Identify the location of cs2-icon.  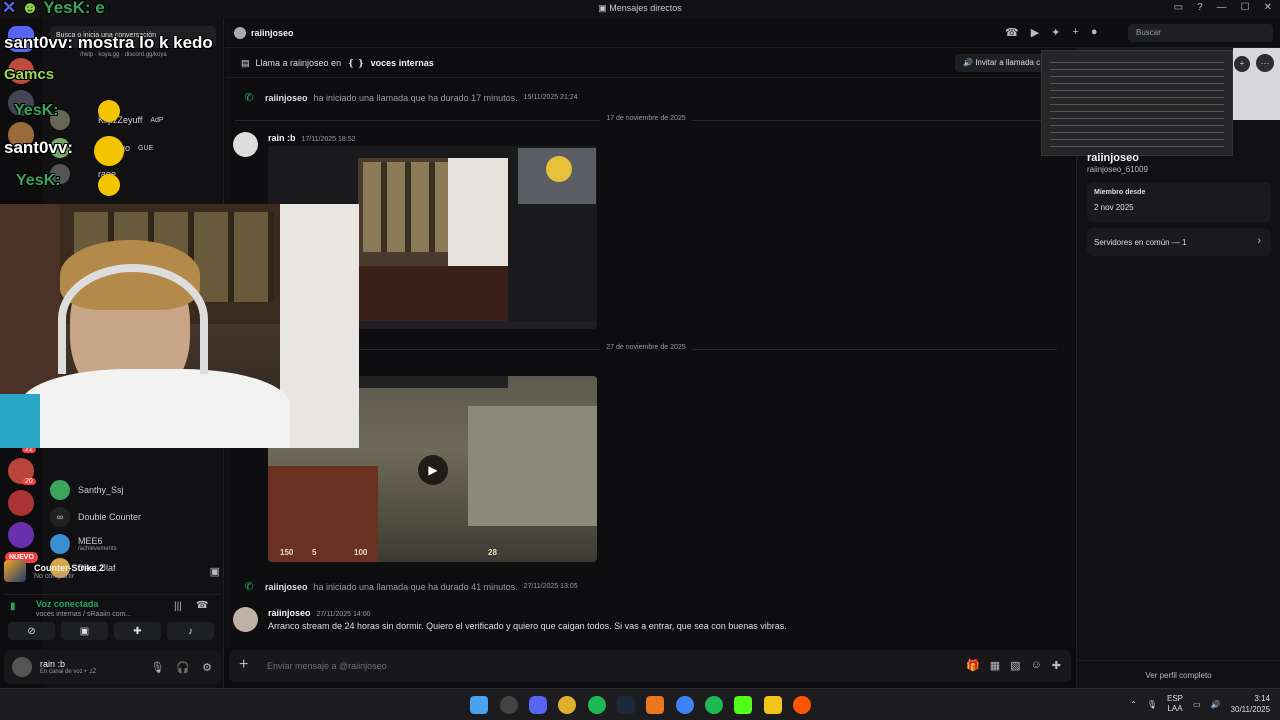
(15, 571).